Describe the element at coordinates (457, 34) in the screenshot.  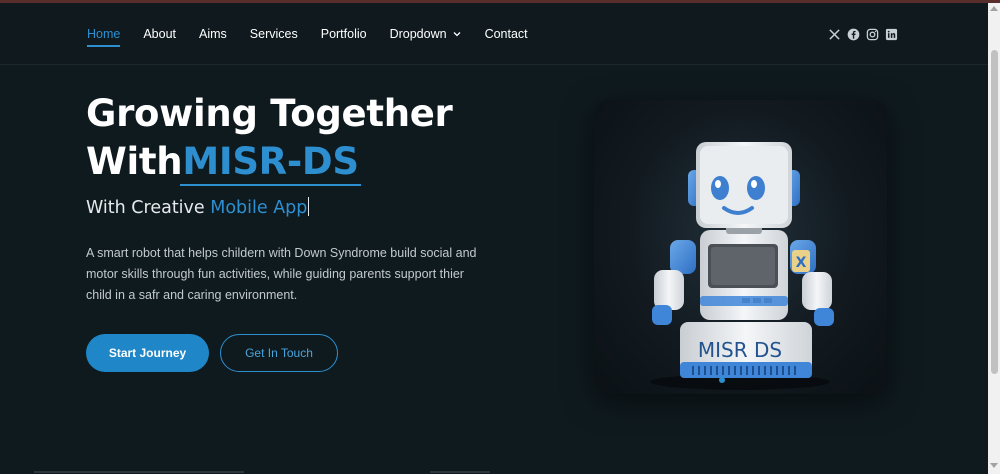
I see `chevron-down-icon` at that location.